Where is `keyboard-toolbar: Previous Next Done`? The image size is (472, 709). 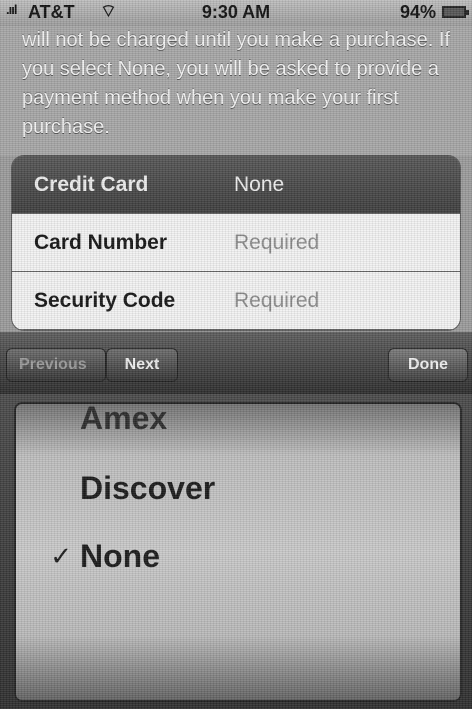
keyboard-toolbar: Previous Next Done is located at coordinates (236, 363).